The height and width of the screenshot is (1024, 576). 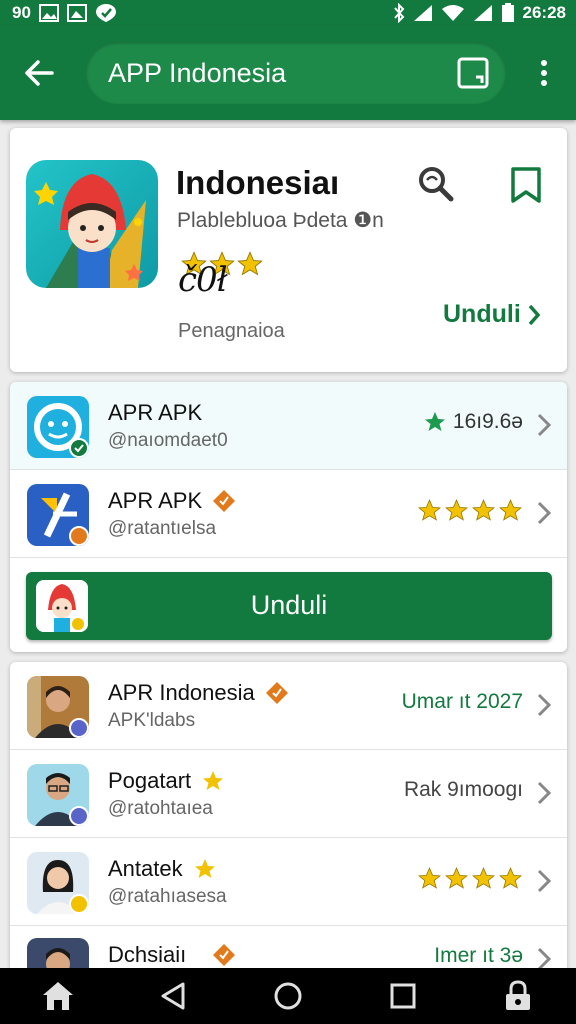 I want to click on nav-lock-button, so click(x=518, y=996).